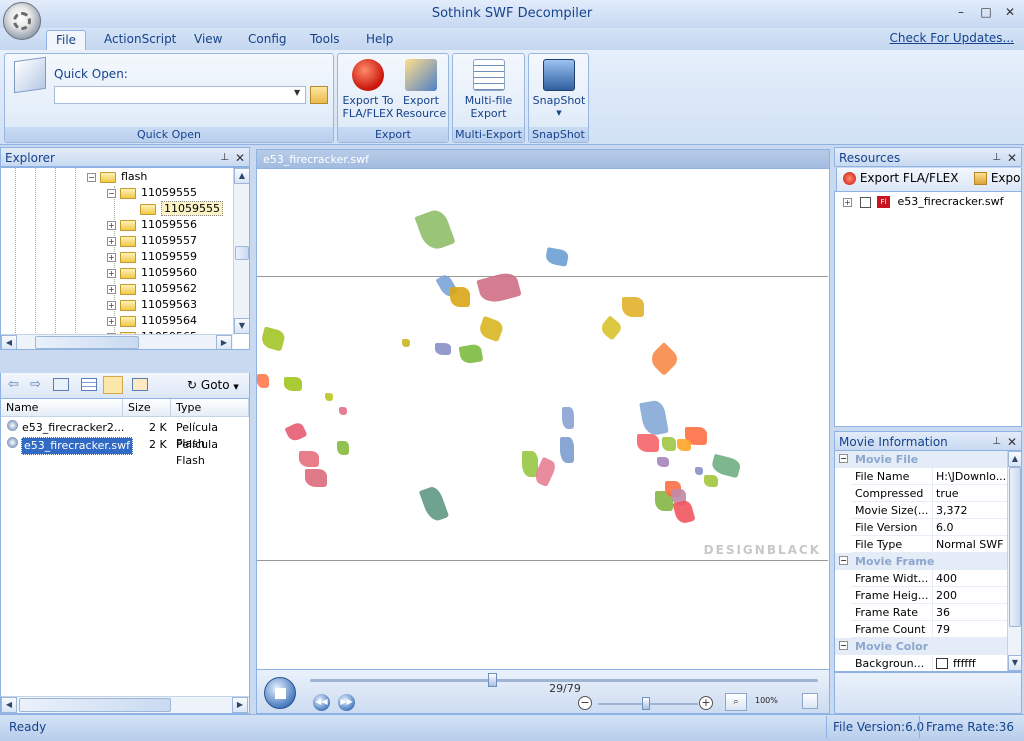 The width and height of the screenshot is (1024, 741). I want to click on tab-view: View, so click(208, 40).